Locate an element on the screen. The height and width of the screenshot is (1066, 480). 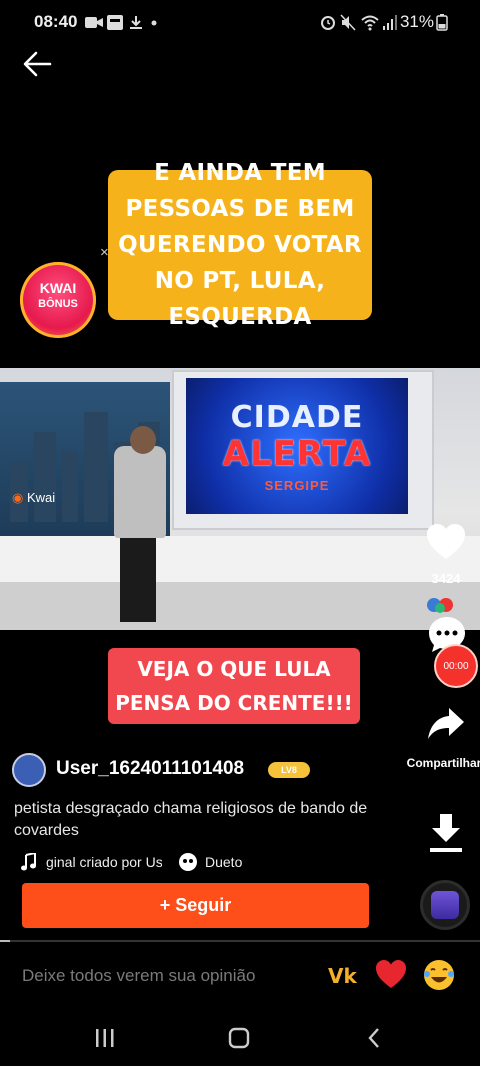
duet-icon is located at coordinates (188, 862).